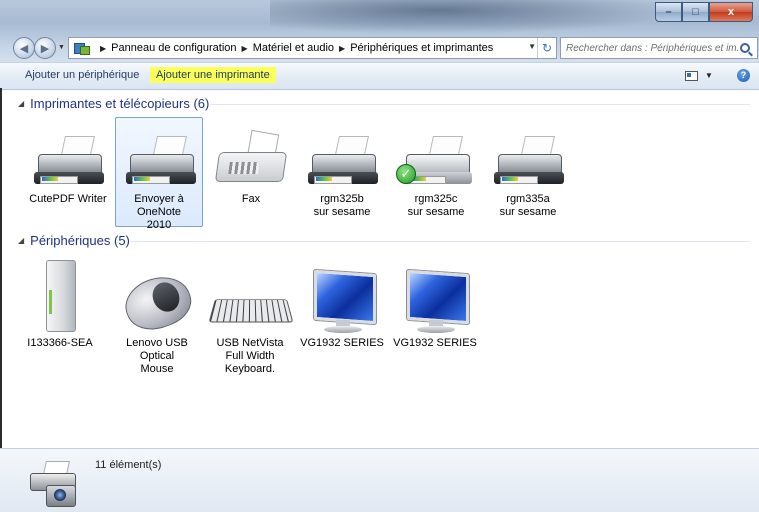  I want to click on device-item-rgm325b: rgm325b sur sesame, so click(342, 173).